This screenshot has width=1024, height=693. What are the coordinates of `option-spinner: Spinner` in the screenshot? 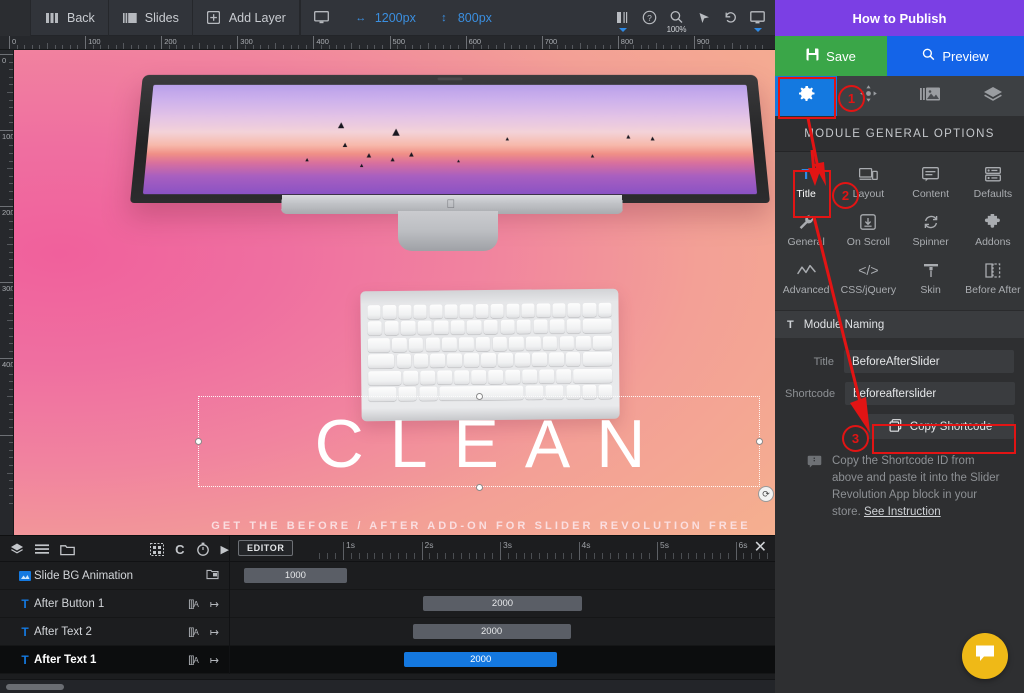 It's located at (931, 230).